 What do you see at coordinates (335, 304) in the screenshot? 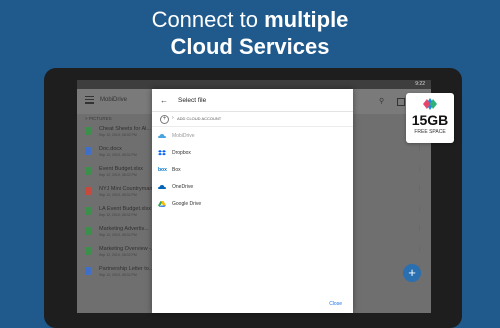
I see `close-button: Close` at bounding box center [335, 304].